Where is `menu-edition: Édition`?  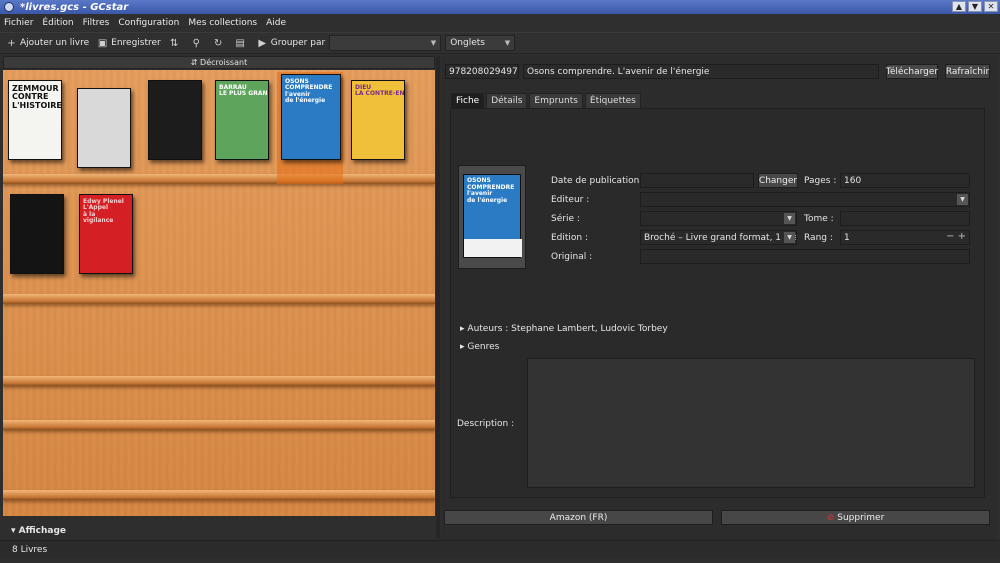 menu-edition: Édition is located at coordinates (57, 23).